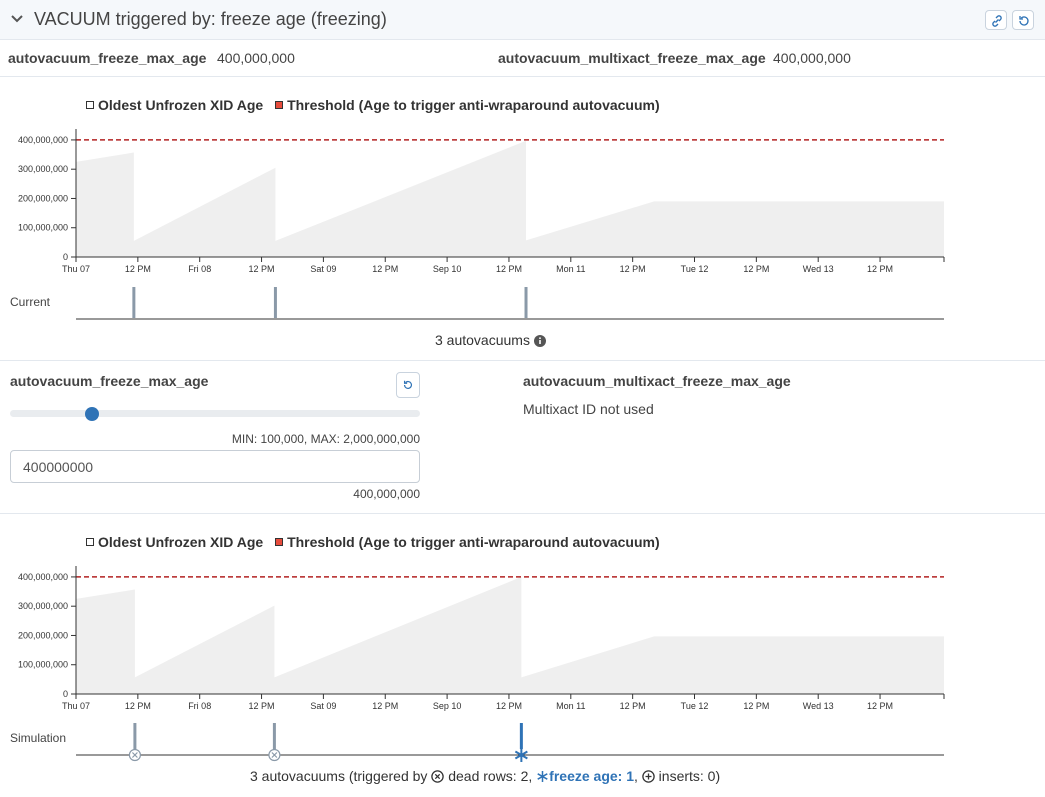 The width and height of the screenshot is (1045, 797). What do you see at coordinates (17, 21) in the screenshot?
I see `chevron-down-icon` at bounding box center [17, 21].